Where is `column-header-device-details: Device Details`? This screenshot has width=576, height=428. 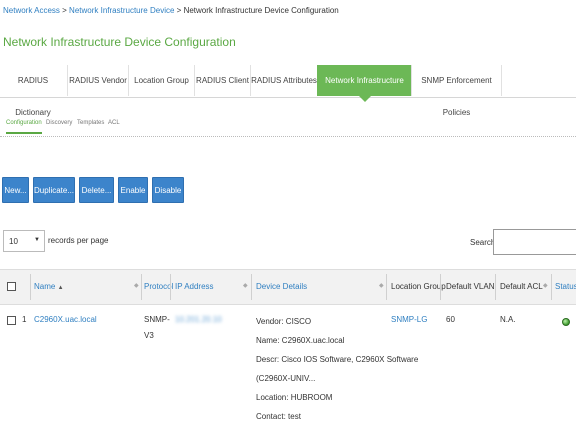 column-header-device-details: Device Details is located at coordinates (281, 287).